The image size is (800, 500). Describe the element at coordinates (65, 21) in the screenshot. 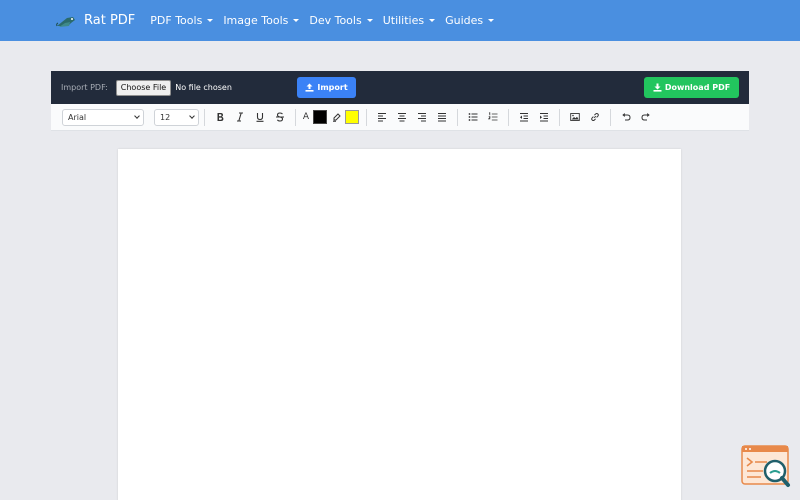

I see `rat-icon` at that location.